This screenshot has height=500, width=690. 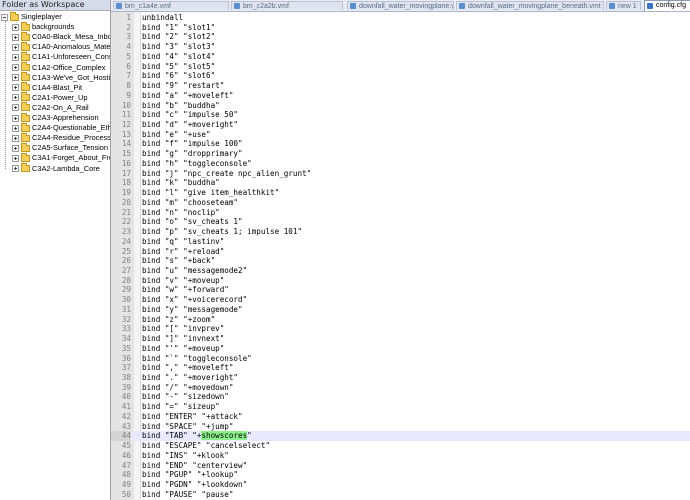 I want to click on code-line: 46 bind "INS" "+klook", so click(x=400, y=456).